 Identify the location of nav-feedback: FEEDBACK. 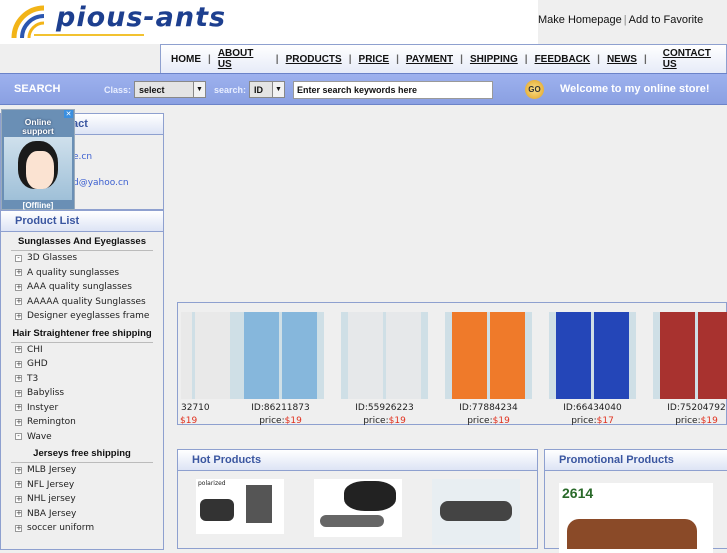
(563, 59).